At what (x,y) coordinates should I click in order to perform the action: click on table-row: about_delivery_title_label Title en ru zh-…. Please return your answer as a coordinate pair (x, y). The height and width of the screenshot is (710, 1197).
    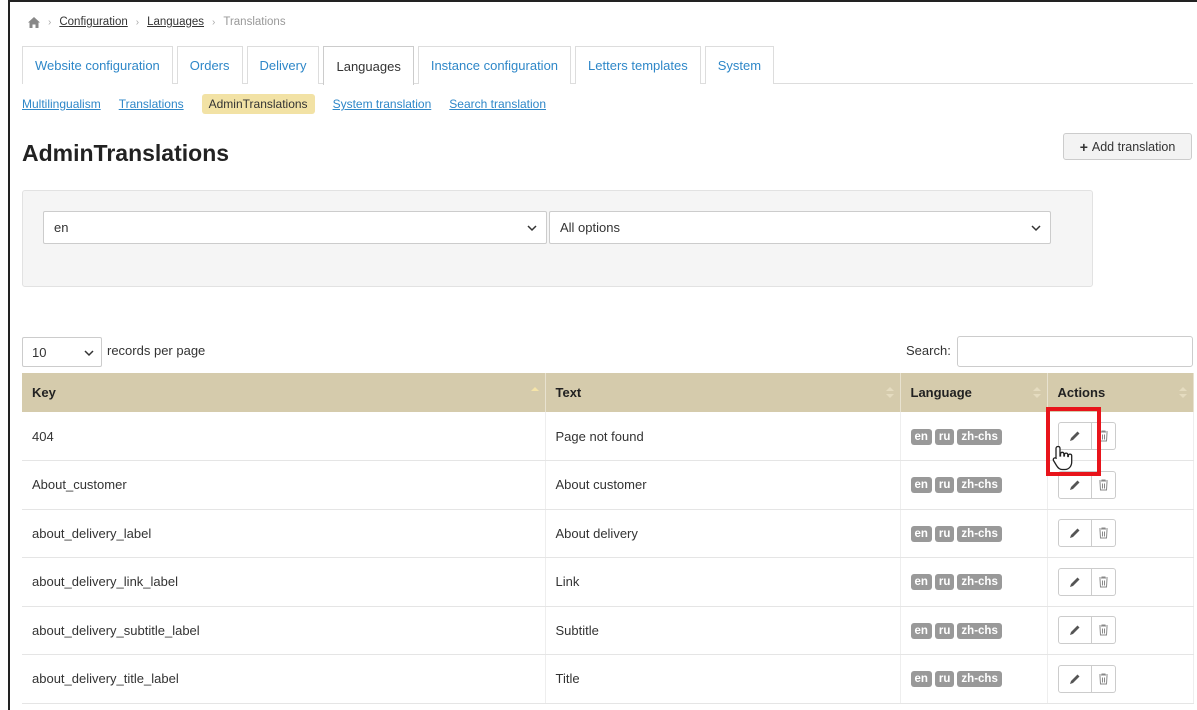
    Looking at the image, I should click on (608, 679).